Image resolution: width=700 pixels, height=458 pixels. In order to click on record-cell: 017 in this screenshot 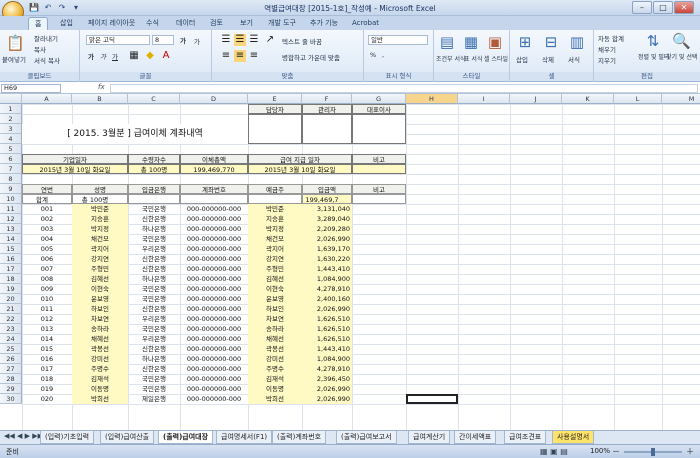, I will do `click(47, 369)`.